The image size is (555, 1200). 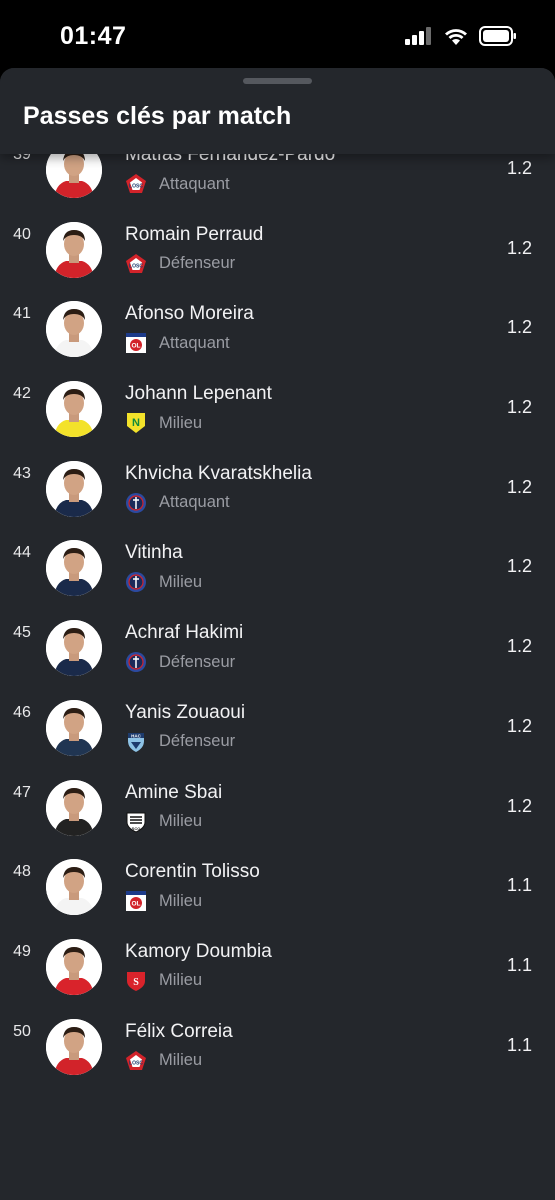 What do you see at coordinates (174, 792) in the screenshot?
I see `player-name: Amine Sbai` at bounding box center [174, 792].